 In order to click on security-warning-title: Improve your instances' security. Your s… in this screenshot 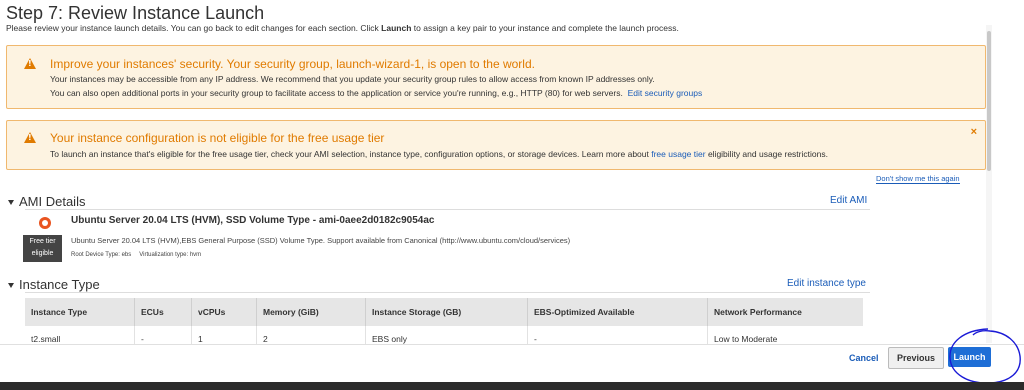, I will do `click(292, 64)`.